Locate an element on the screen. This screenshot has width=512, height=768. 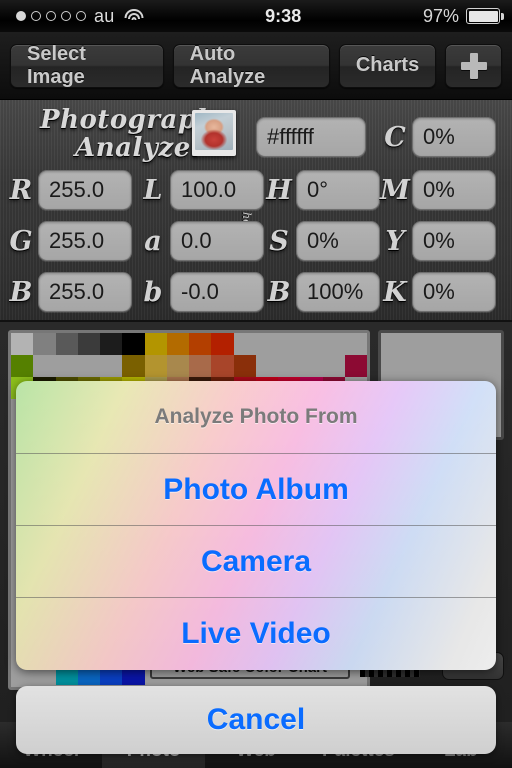
field-b-rgb: B 255.0 is located at coordinates (68, 292).